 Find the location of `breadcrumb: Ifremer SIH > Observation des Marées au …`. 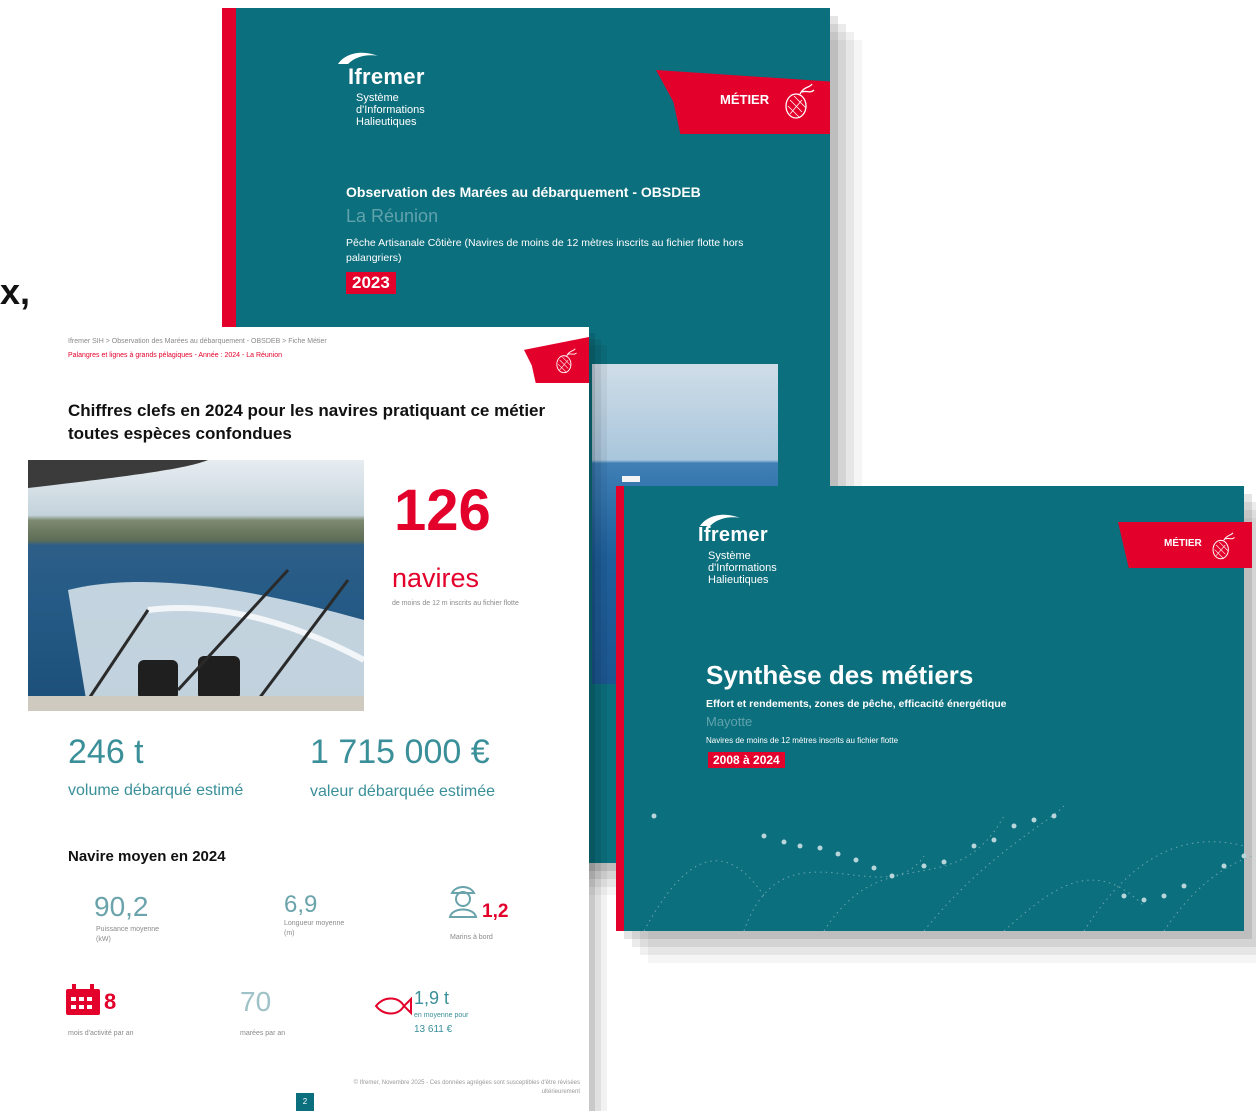

breadcrumb: Ifremer SIH > Observation des Marées au … is located at coordinates (197, 341).